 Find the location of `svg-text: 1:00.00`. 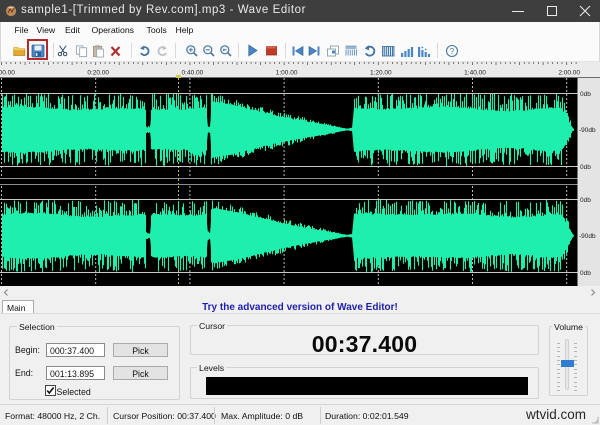

svg-text: 1:00.00 is located at coordinates (287, 73).